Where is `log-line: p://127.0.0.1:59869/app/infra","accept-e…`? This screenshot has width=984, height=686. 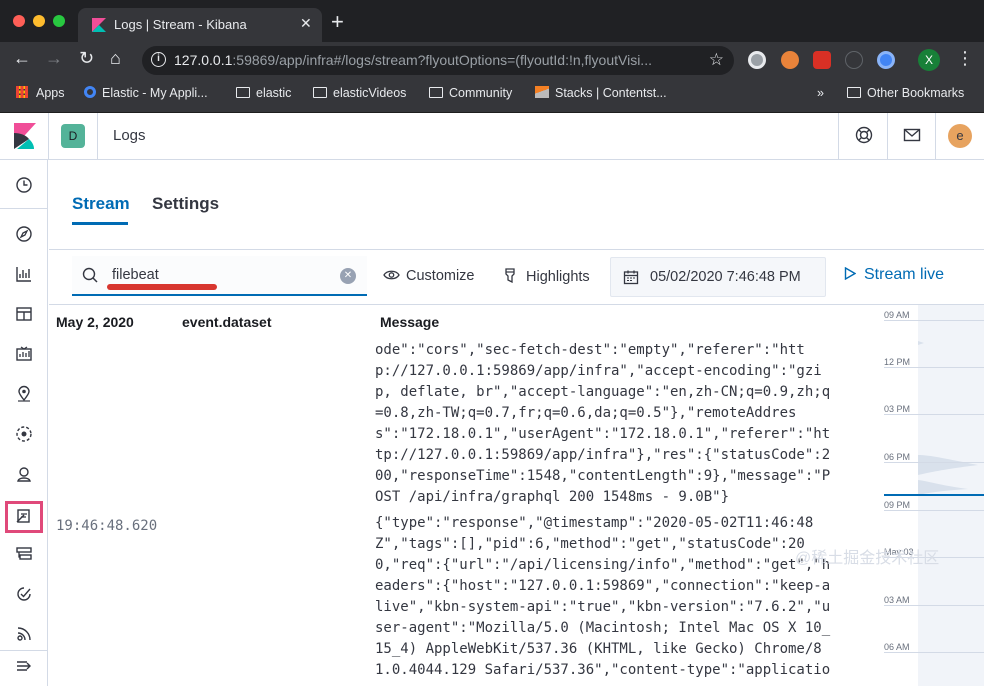 log-line: p://127.0.0.1:59869/app/infra","accept-e… is located at coordinates (598, 371).